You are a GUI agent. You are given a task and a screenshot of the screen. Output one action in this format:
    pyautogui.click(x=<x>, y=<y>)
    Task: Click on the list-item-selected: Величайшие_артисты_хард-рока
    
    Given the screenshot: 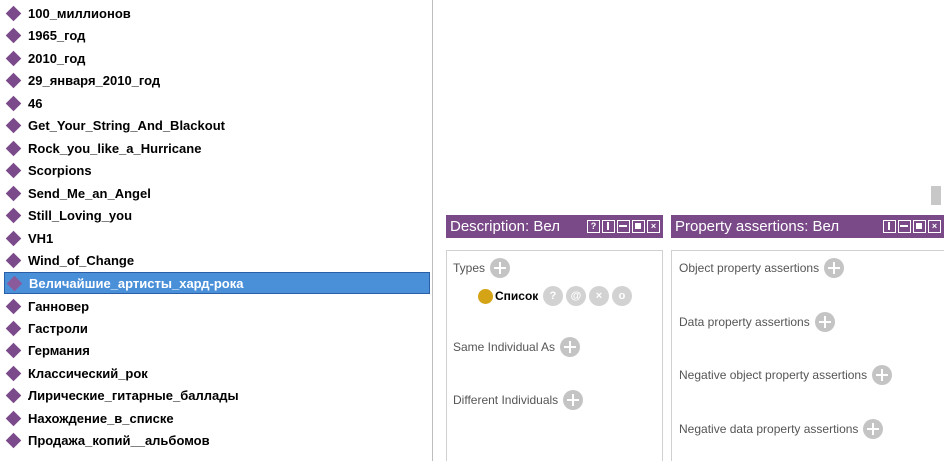 What is the action you would take?
    pyautogui.click(x=217, y=283)
    